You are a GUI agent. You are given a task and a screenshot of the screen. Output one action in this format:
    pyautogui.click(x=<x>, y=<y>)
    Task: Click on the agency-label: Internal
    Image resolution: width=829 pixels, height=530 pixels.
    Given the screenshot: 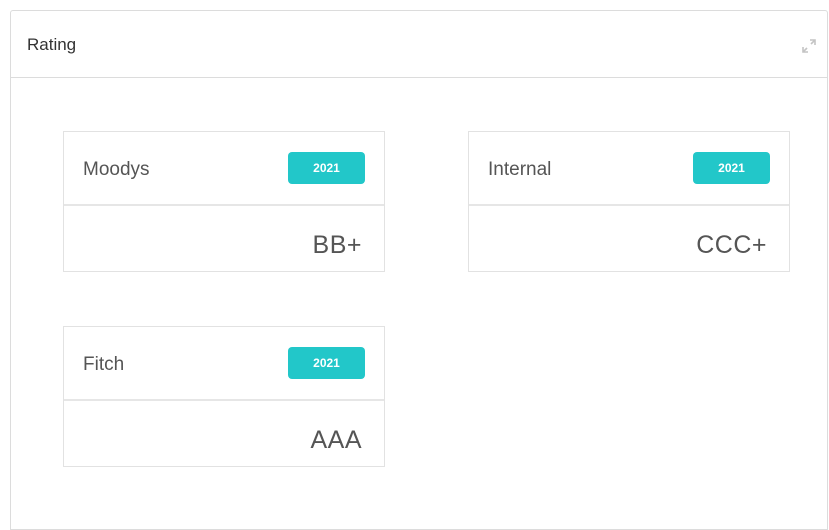 What is the action you would take?
    pyautogui.click(x=520, y=169)
    